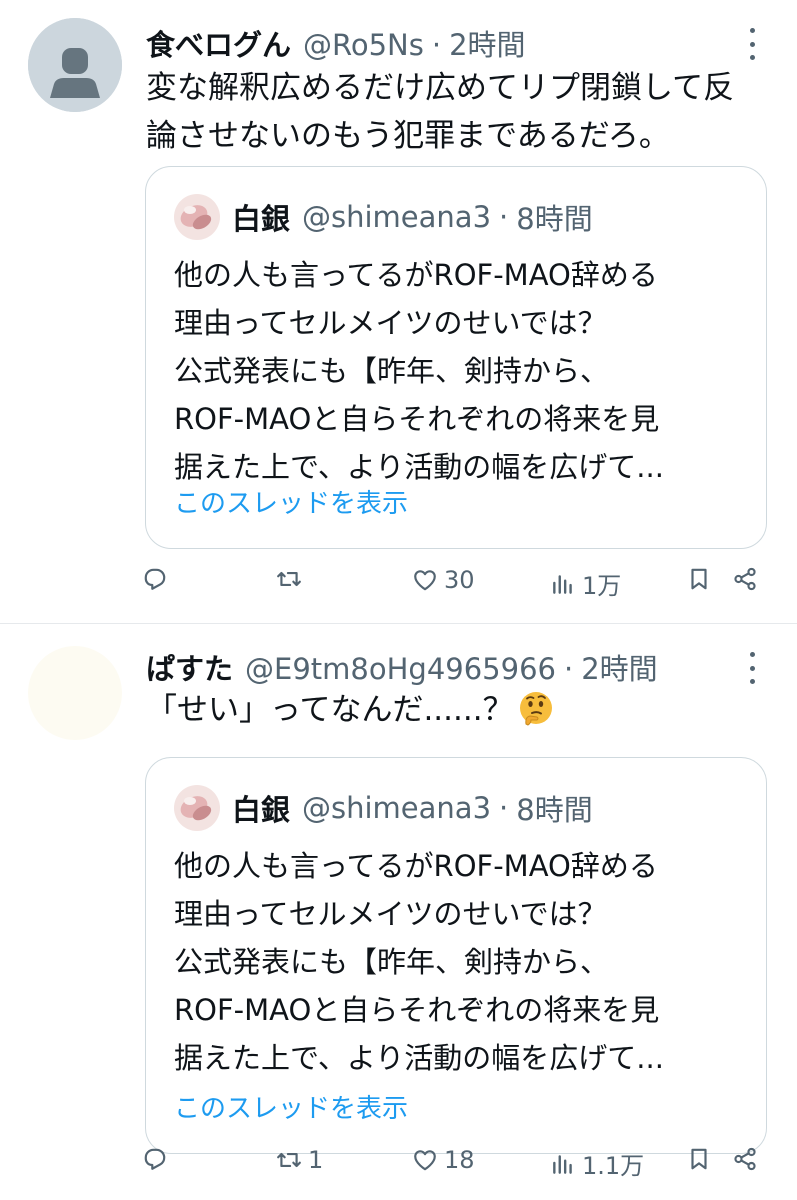  I want to click on tweet-text-content: 「せい」ってなんだ......？, so click(330, 710).